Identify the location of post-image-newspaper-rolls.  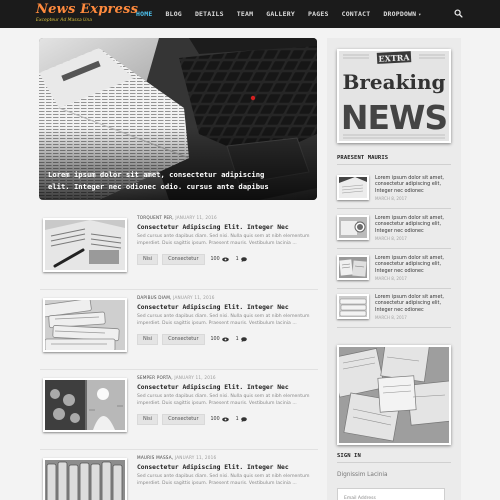
(85, 480).